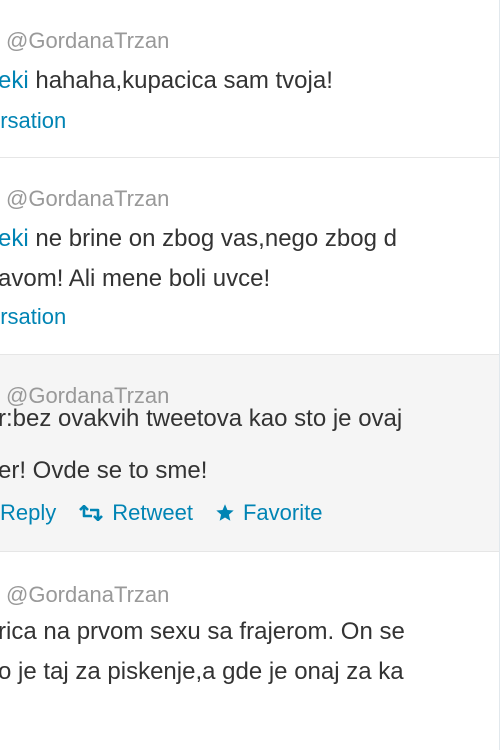 This screenshot has width=500, height=750. I want to click on tweet-text-line-1: r:bez ovakvih tweetova kao sto je ovaj, so click(201, 418).